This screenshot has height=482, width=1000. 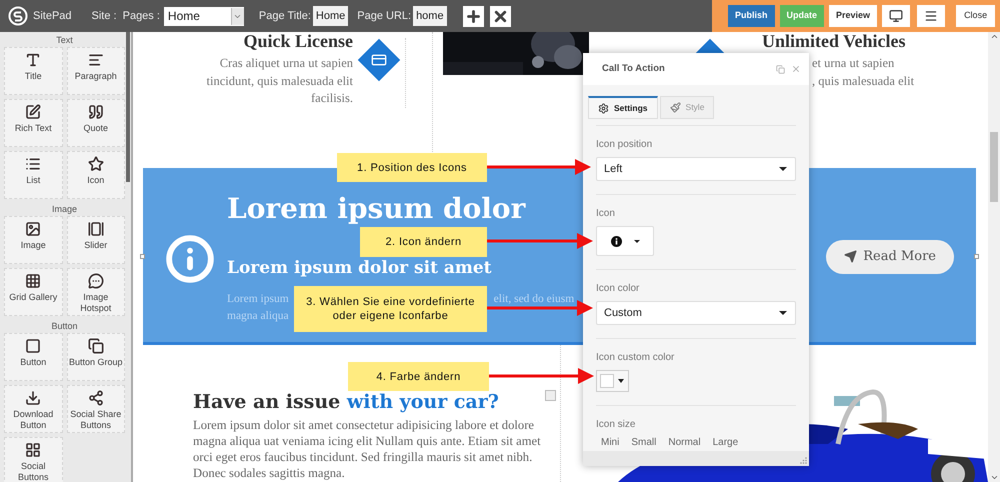 What do you see at coordinates (367, 449) in the screenshot?
I see `article-text: Lorem ipsum dolor sit amet consectetur adipisicing labore et dolore magna aliqua uat veniama icing elit Nullam quis ante. Etiam sit amet orci eget eros faucibus tincidunt. Sed fringilla mauris sit amet nibh. Donec sodales sagittis magna.` at bounding box center [367, 449].